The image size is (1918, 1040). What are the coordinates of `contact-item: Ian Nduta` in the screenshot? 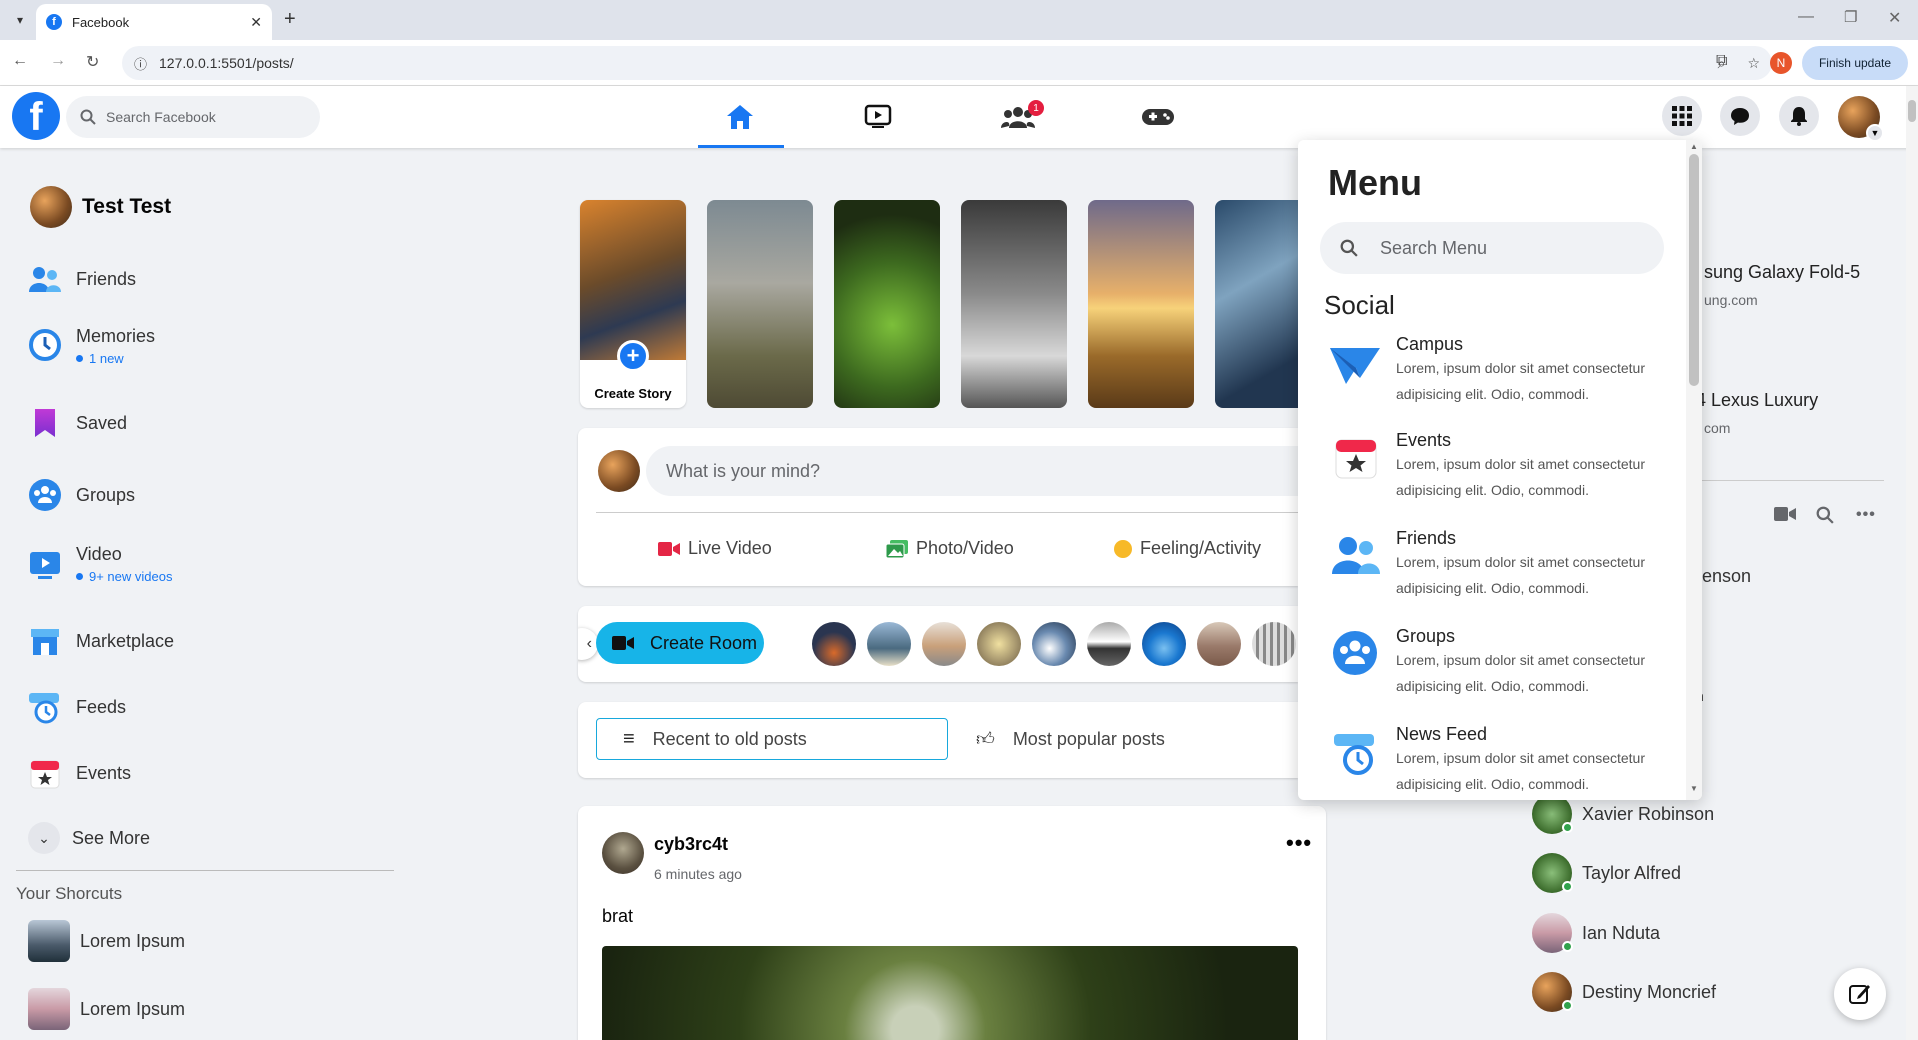 It's located at (1596, 933).